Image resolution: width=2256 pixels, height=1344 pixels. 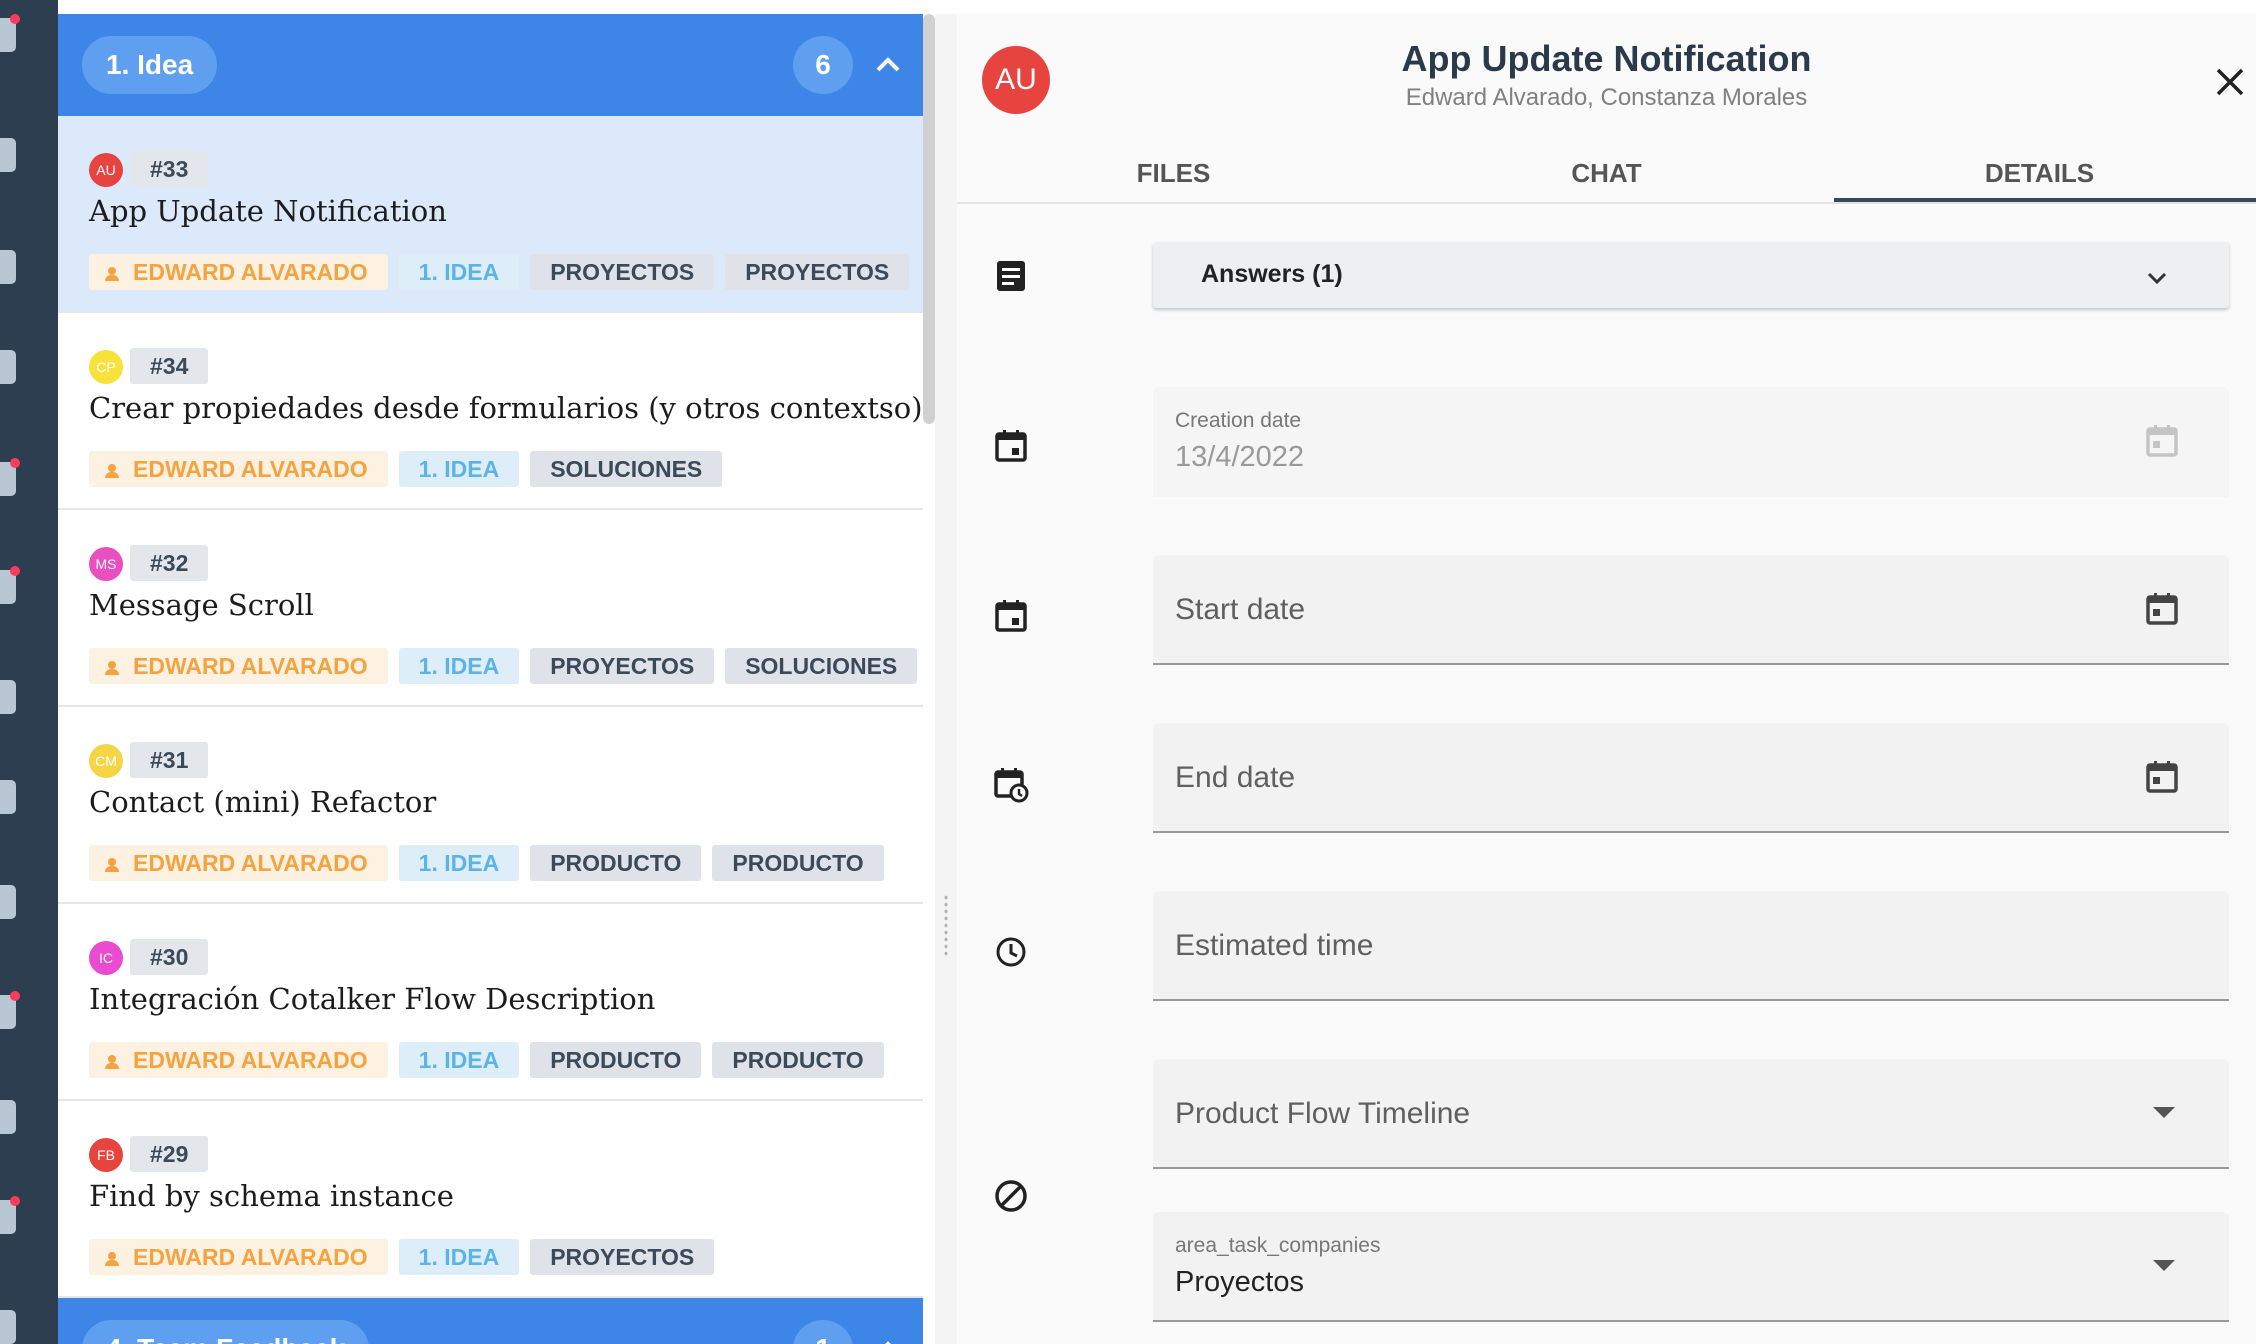 What do you see at coordinates (946, 925) in the screenshot?
I see `drag-handle-icon` at bounding box center [946, 925].